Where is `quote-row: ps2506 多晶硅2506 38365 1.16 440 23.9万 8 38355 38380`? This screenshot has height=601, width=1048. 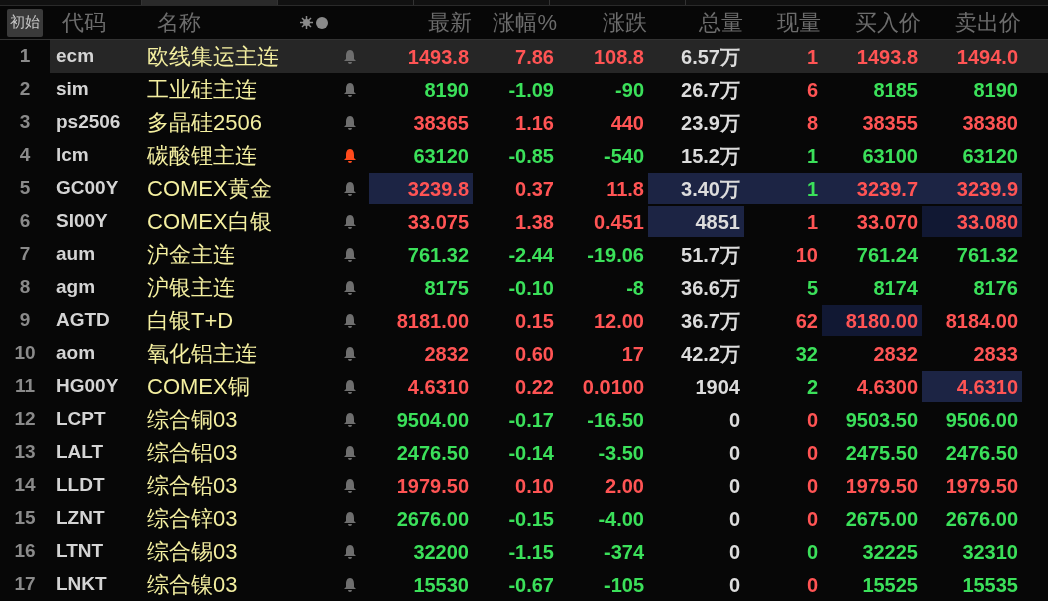 quote-row: ps2506 多晶硅2506 38365 1.16 440 23.9万 8 38355 38380 is located at coordinates (549, 122).